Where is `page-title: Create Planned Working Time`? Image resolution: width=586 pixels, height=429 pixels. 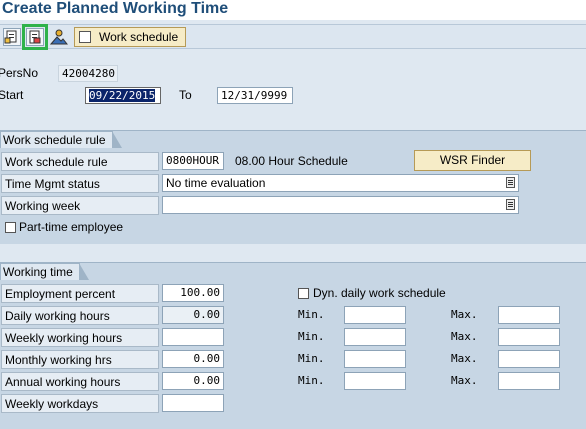 page-title: Create Planned Working Time is located at coordinates (293, 10).